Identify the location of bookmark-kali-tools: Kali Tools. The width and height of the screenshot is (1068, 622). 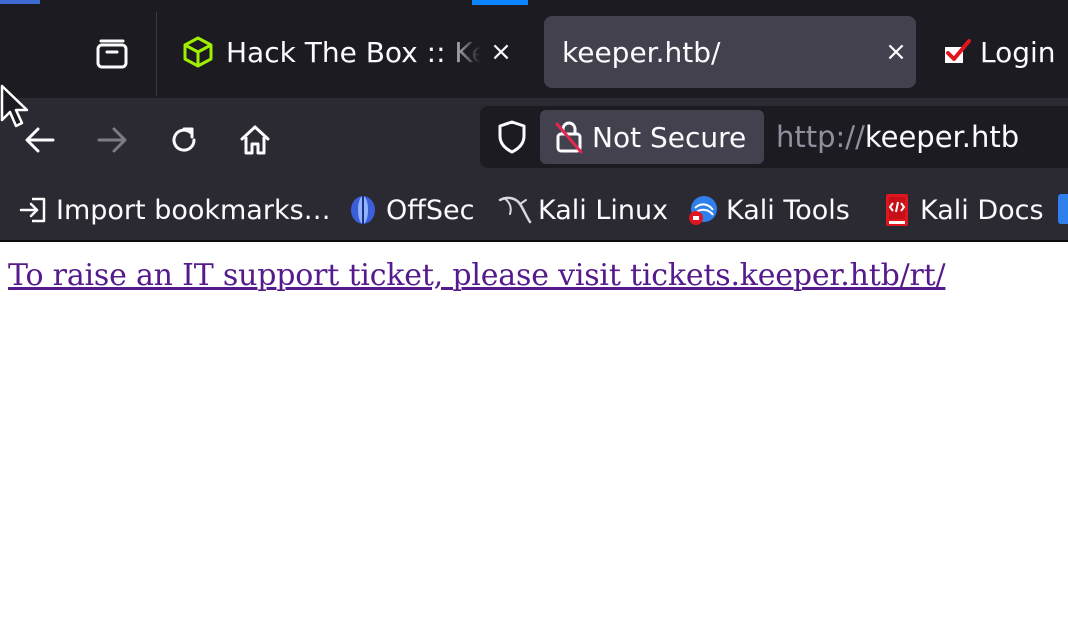
(768, 210).